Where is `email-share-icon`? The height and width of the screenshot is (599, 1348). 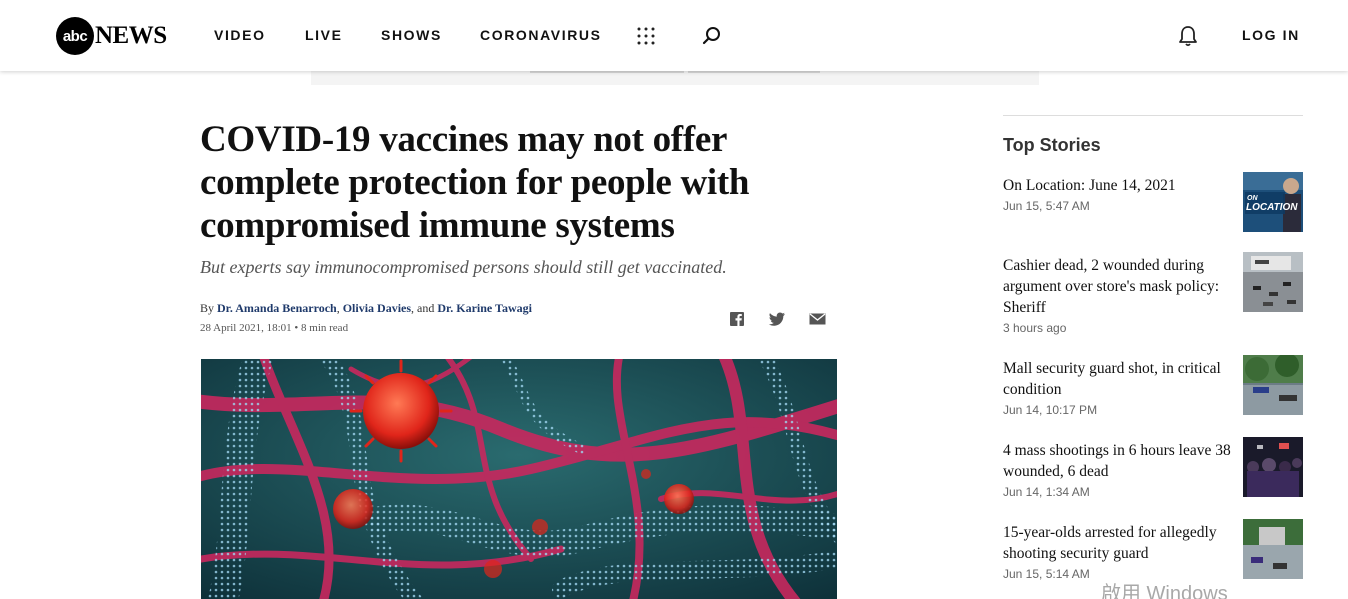 email-share-icon is located at coordinates (817, 319).